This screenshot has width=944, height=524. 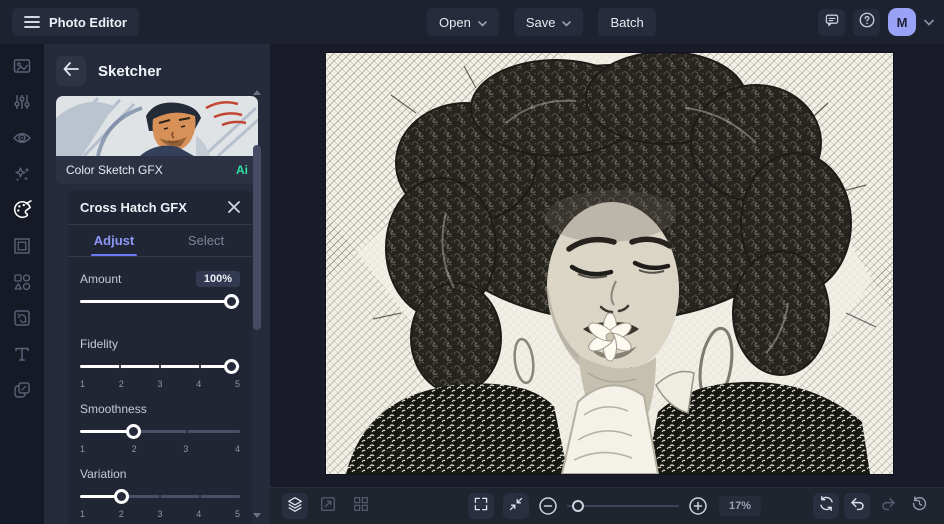 I want to click on refresh-button, so click(x=826, y=506).